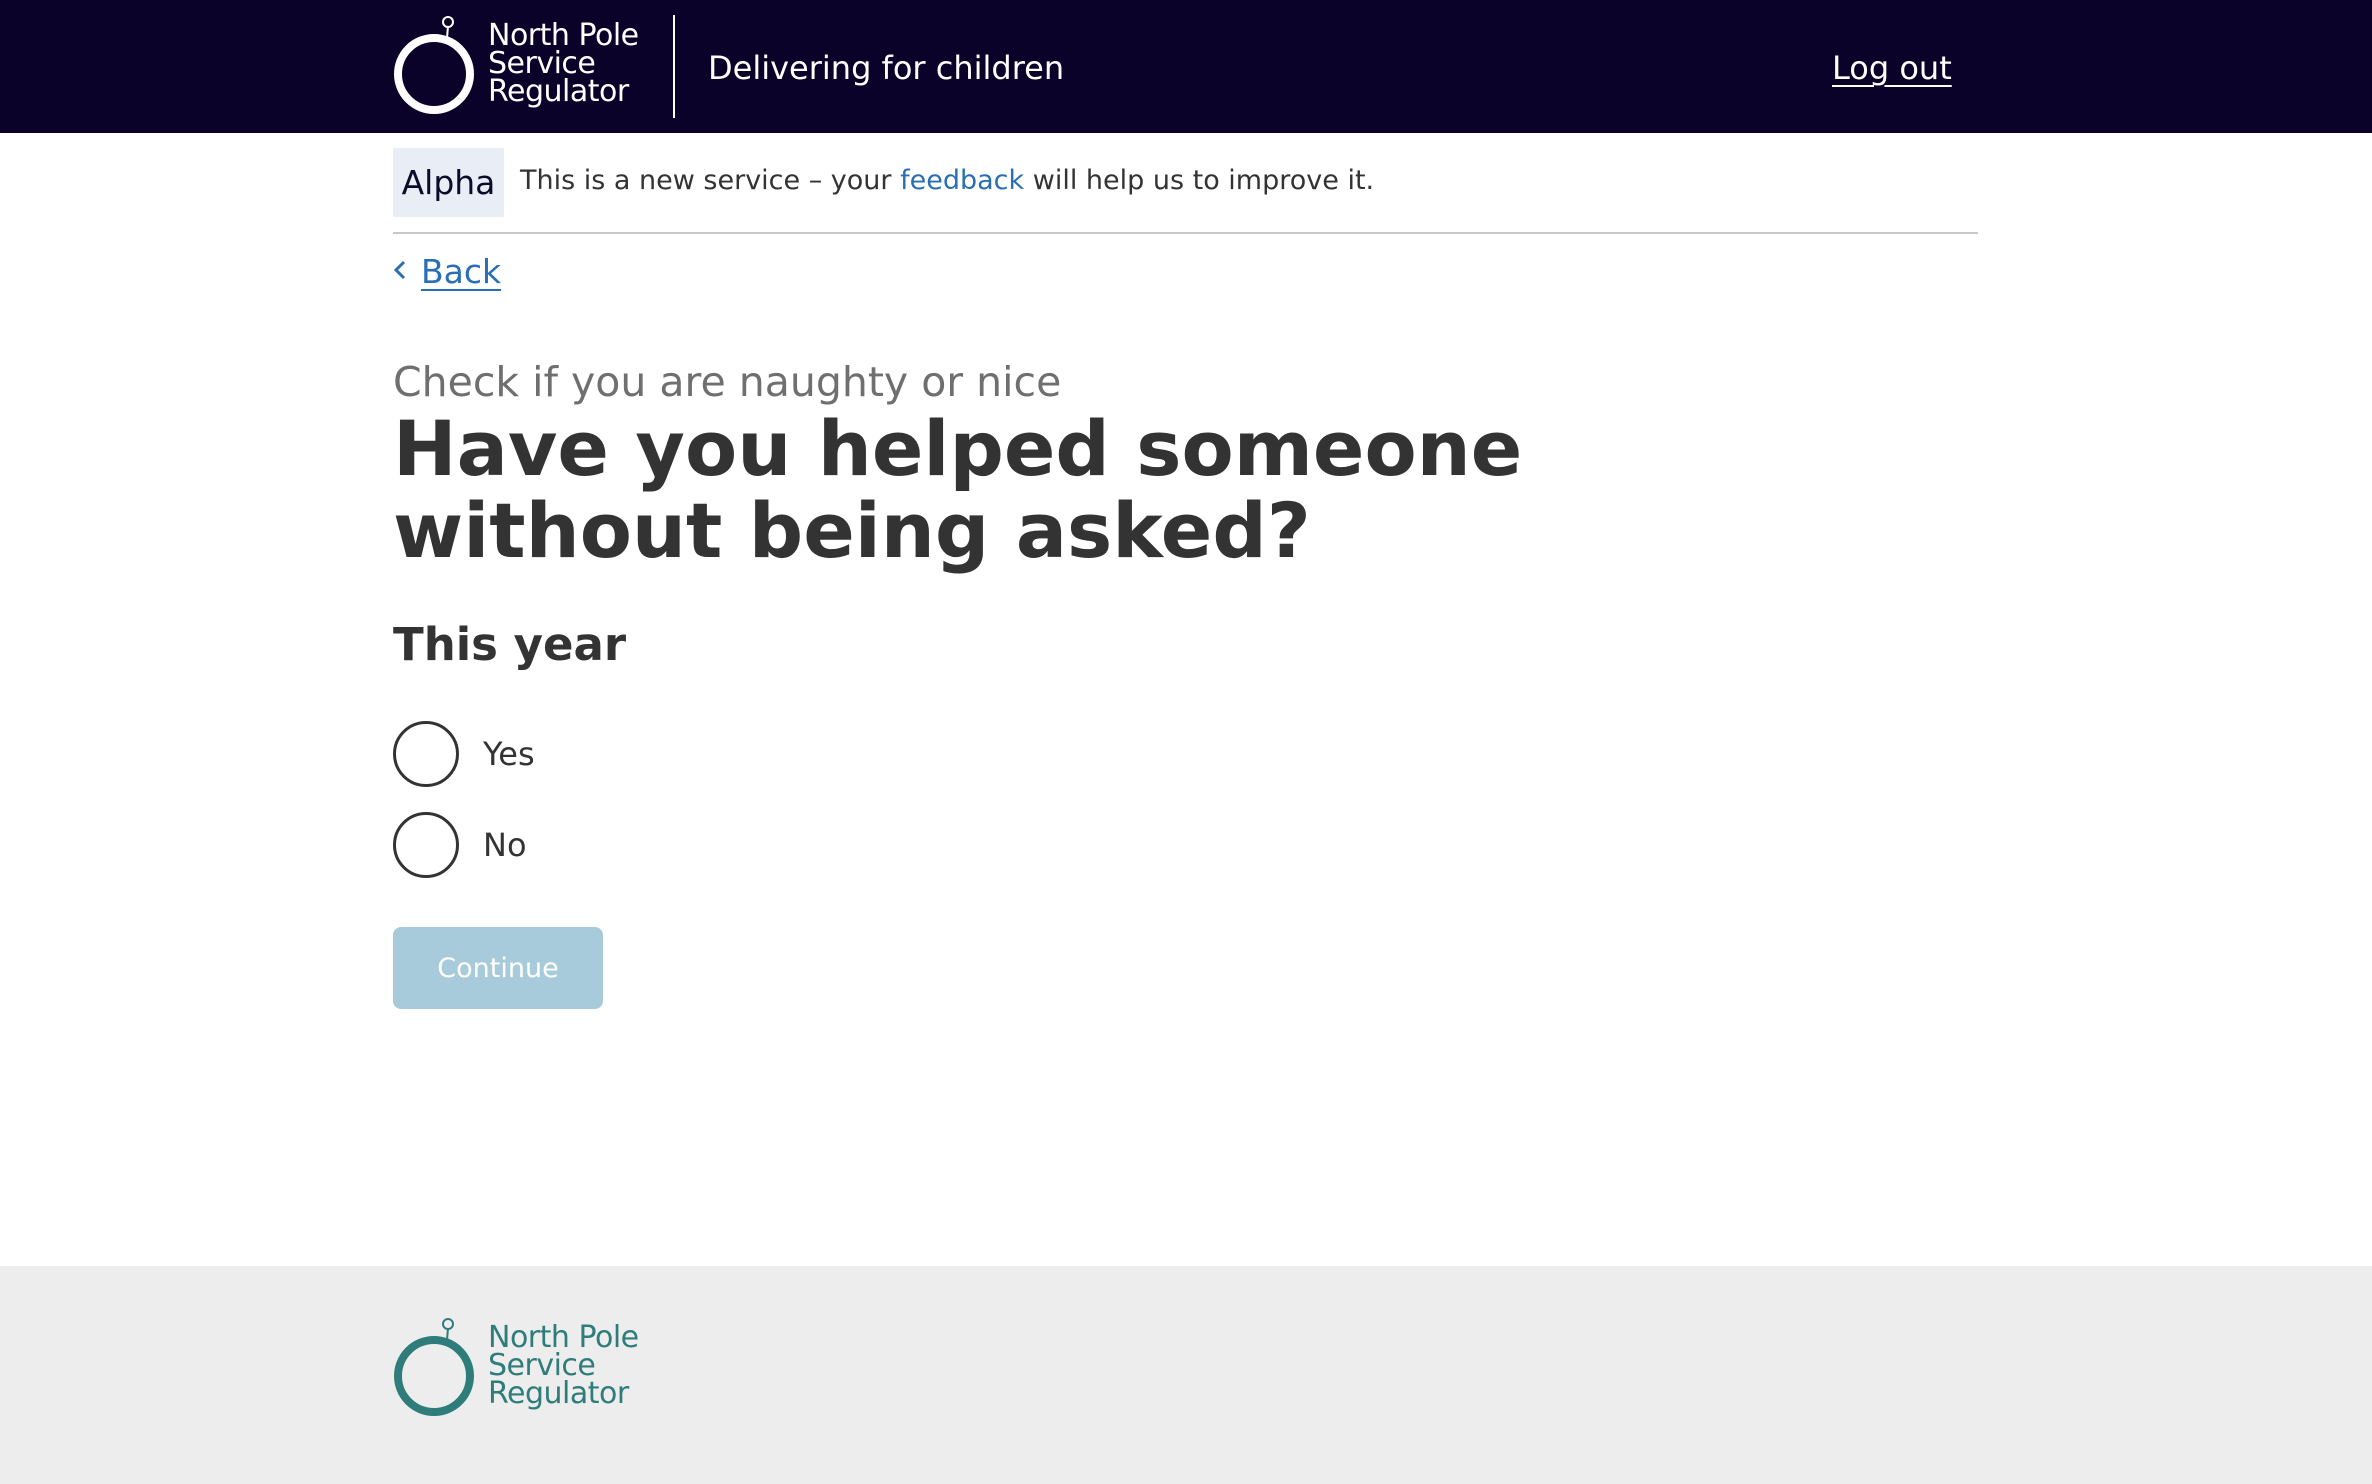  What do you see at coordinates (706, 180) in the screenshot?
I see `phase-text-before: This is a new service – your` at bounding box center [706, 180].